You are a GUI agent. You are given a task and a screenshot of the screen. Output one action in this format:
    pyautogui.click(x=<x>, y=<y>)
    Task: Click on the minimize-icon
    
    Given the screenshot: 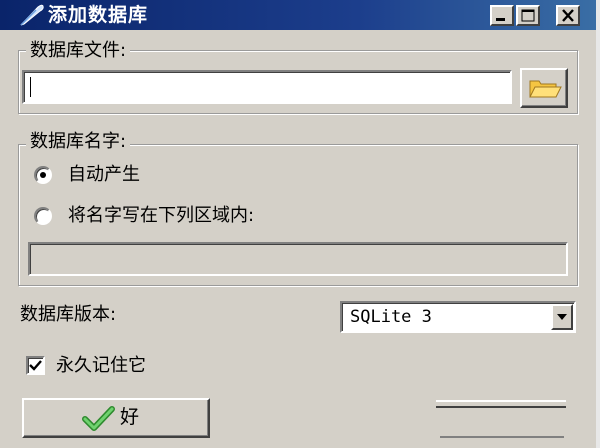 What is the action you would take?
    pyautogui.click(x=500, y=19)
    